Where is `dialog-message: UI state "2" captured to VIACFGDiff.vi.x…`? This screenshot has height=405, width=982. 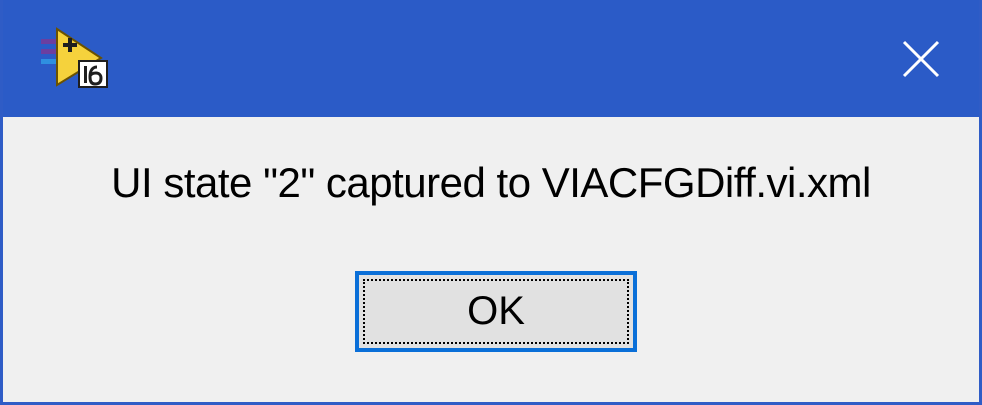
dialog-message: UI state "2" captured to VIACFGDiff.vi.x… is located at coordinates (491, 182).